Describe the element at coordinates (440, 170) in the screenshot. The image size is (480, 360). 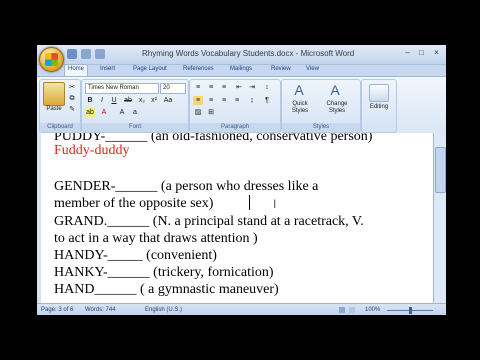
I see `scrollbar-thumb` at that location.